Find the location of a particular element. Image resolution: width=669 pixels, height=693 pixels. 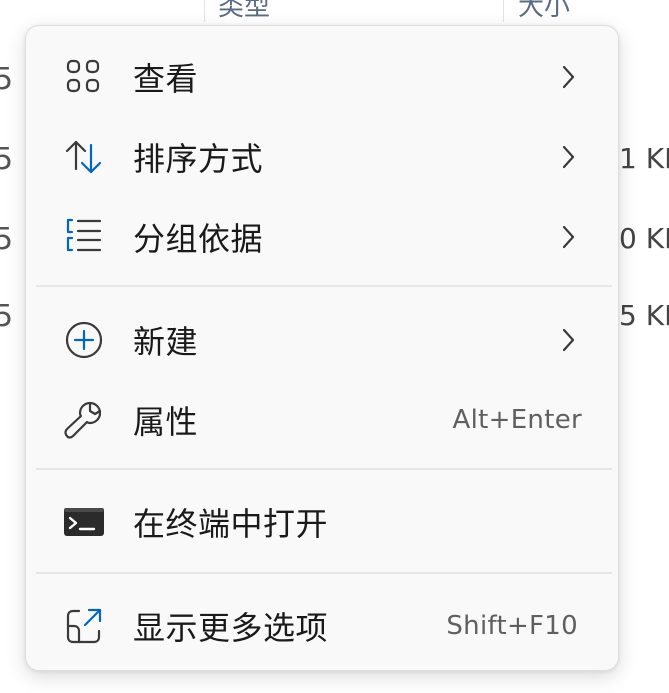

menu-item-view: 查看 is located at coordinates (323, 77).